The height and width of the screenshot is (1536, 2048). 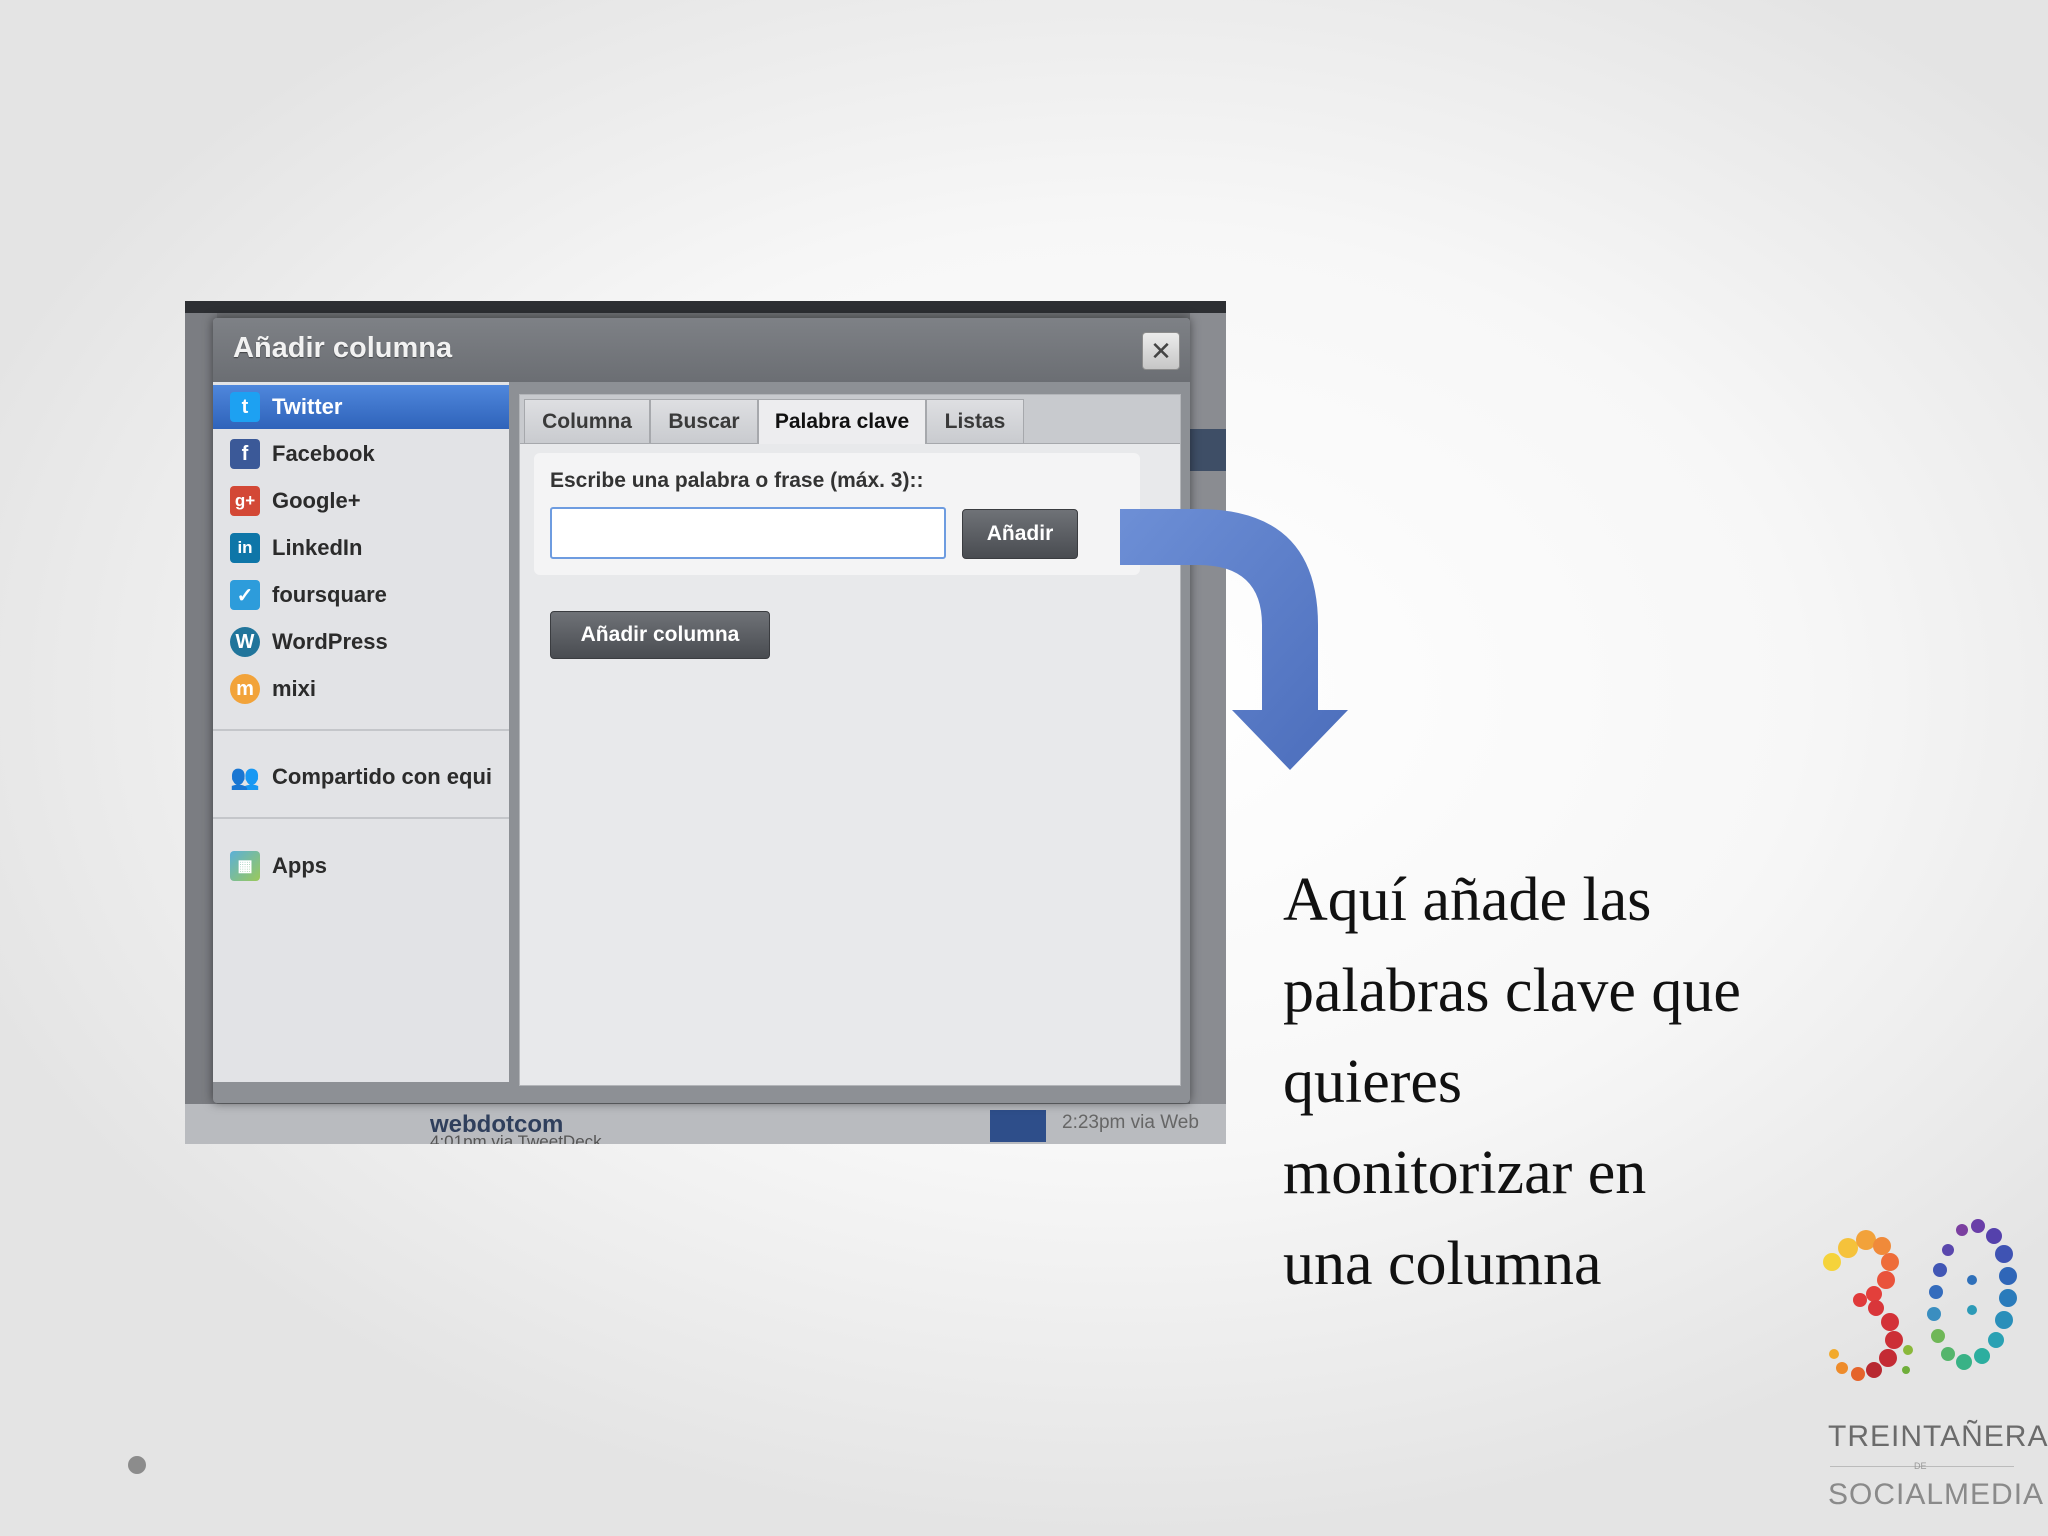 What do you see at coordinates (1234, 639) in the screenshot?
I see `curved-arrow-icon` at bounding box center [1234, 639].